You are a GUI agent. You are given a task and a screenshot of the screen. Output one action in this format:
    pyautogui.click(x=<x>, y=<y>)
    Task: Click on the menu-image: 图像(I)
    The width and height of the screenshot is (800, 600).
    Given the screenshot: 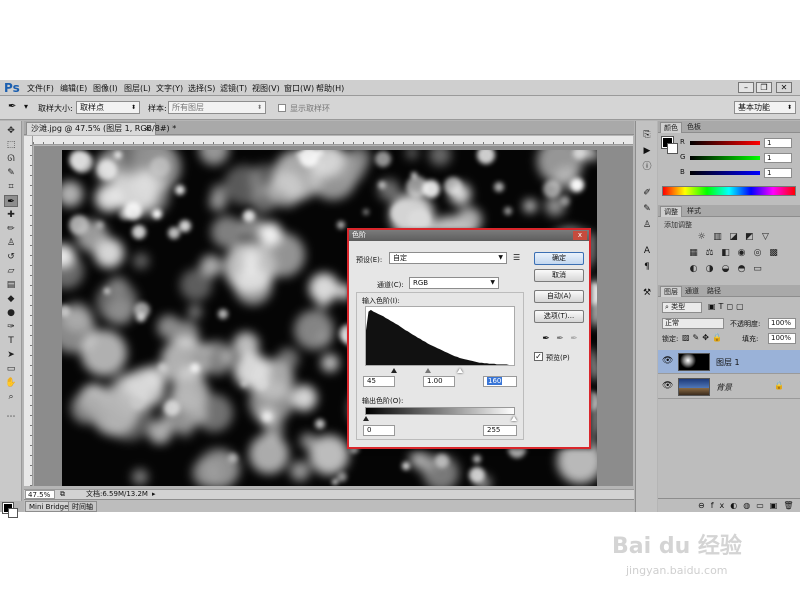 What is the action you would take?
    pyautogui.click(x=105, y=88)
    